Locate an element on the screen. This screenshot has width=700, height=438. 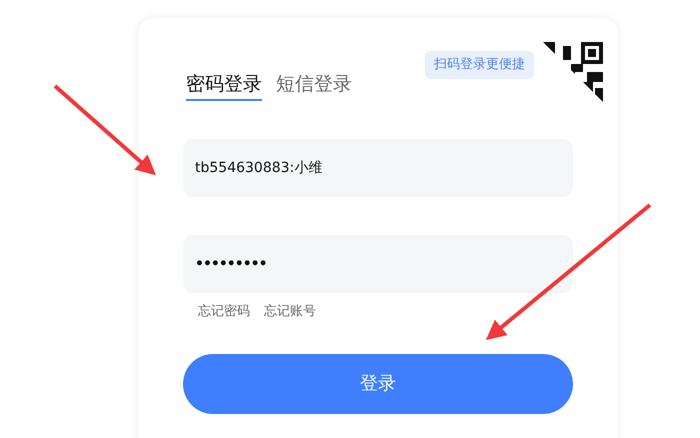
forgot-link: 忘记密码 is located at coordinates (224, 312).